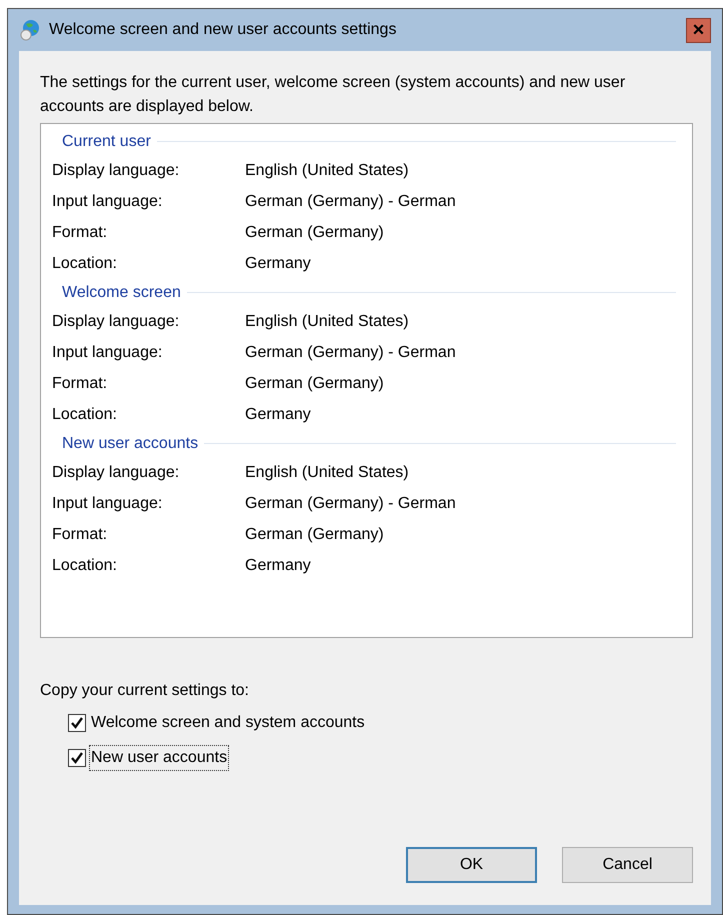 Image resolution: width=723 pixels, height=915 pixels. What do you see at coordinates (333, 95) in the screenshot?
I see `intro-text: The settings for the current user, welcome screen (system accounts) and new user accounts are displayed below.` at bounding box center [333, 95].